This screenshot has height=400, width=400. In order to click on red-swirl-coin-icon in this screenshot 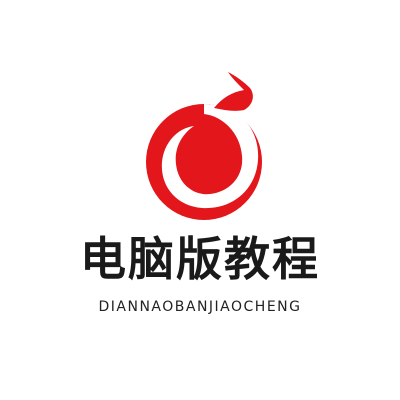, I will do `click(204, 146)`.